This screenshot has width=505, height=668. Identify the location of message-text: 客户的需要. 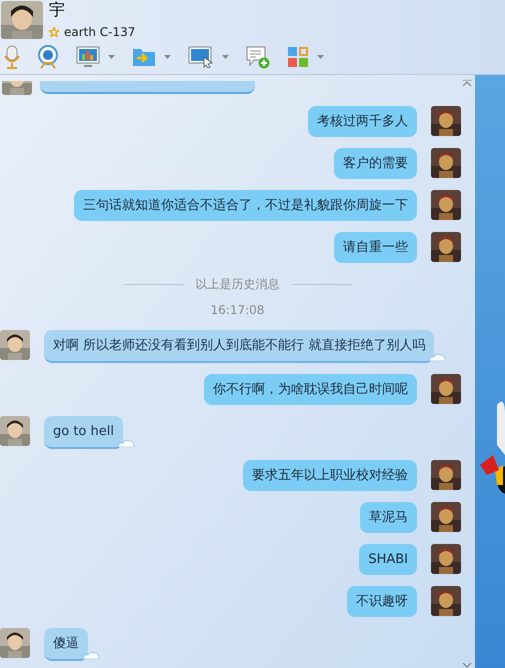
(375, 163).